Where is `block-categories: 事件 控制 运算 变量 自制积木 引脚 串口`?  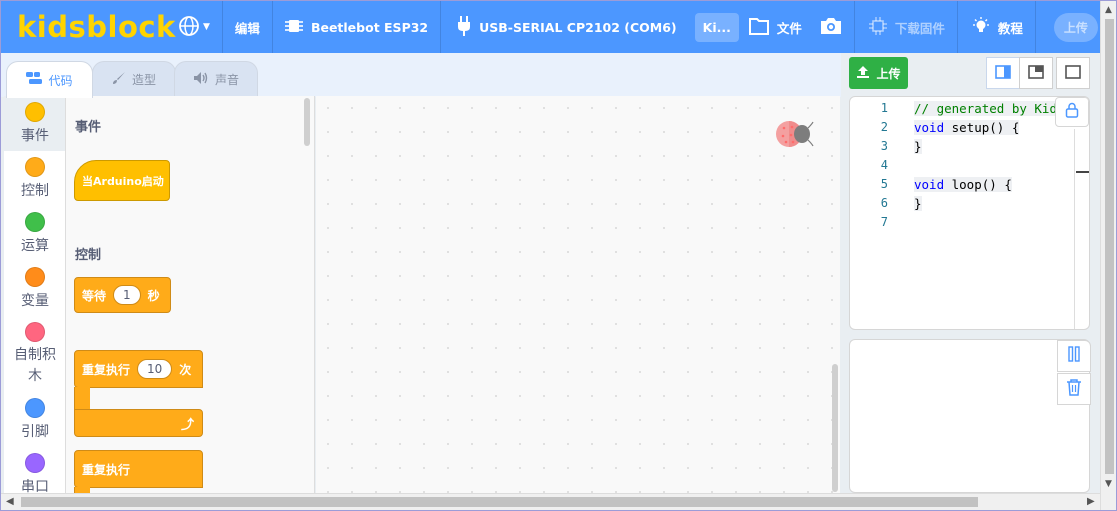
block-categories: 事件 控制 运算 变量 自制积木 引脚 串口 is located at coordinates (35, 294).